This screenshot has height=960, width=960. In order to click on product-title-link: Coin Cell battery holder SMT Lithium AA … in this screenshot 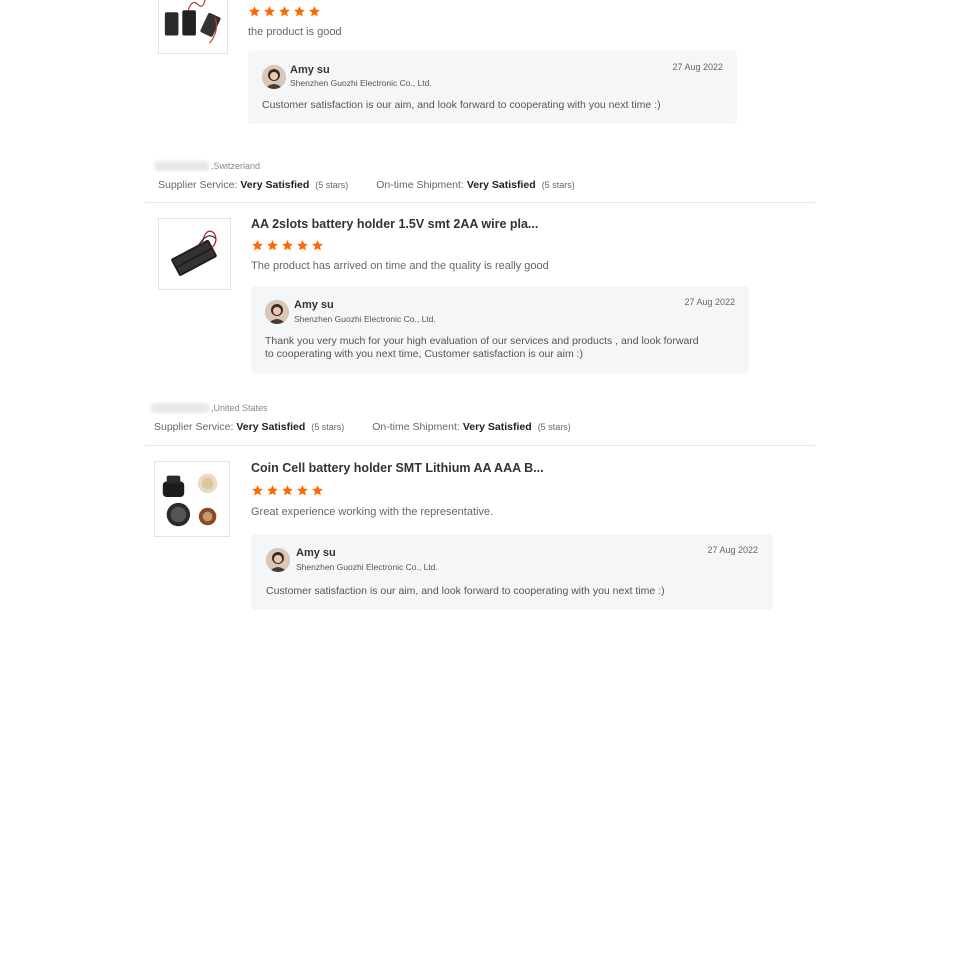, I will do `click(397, 468)`.